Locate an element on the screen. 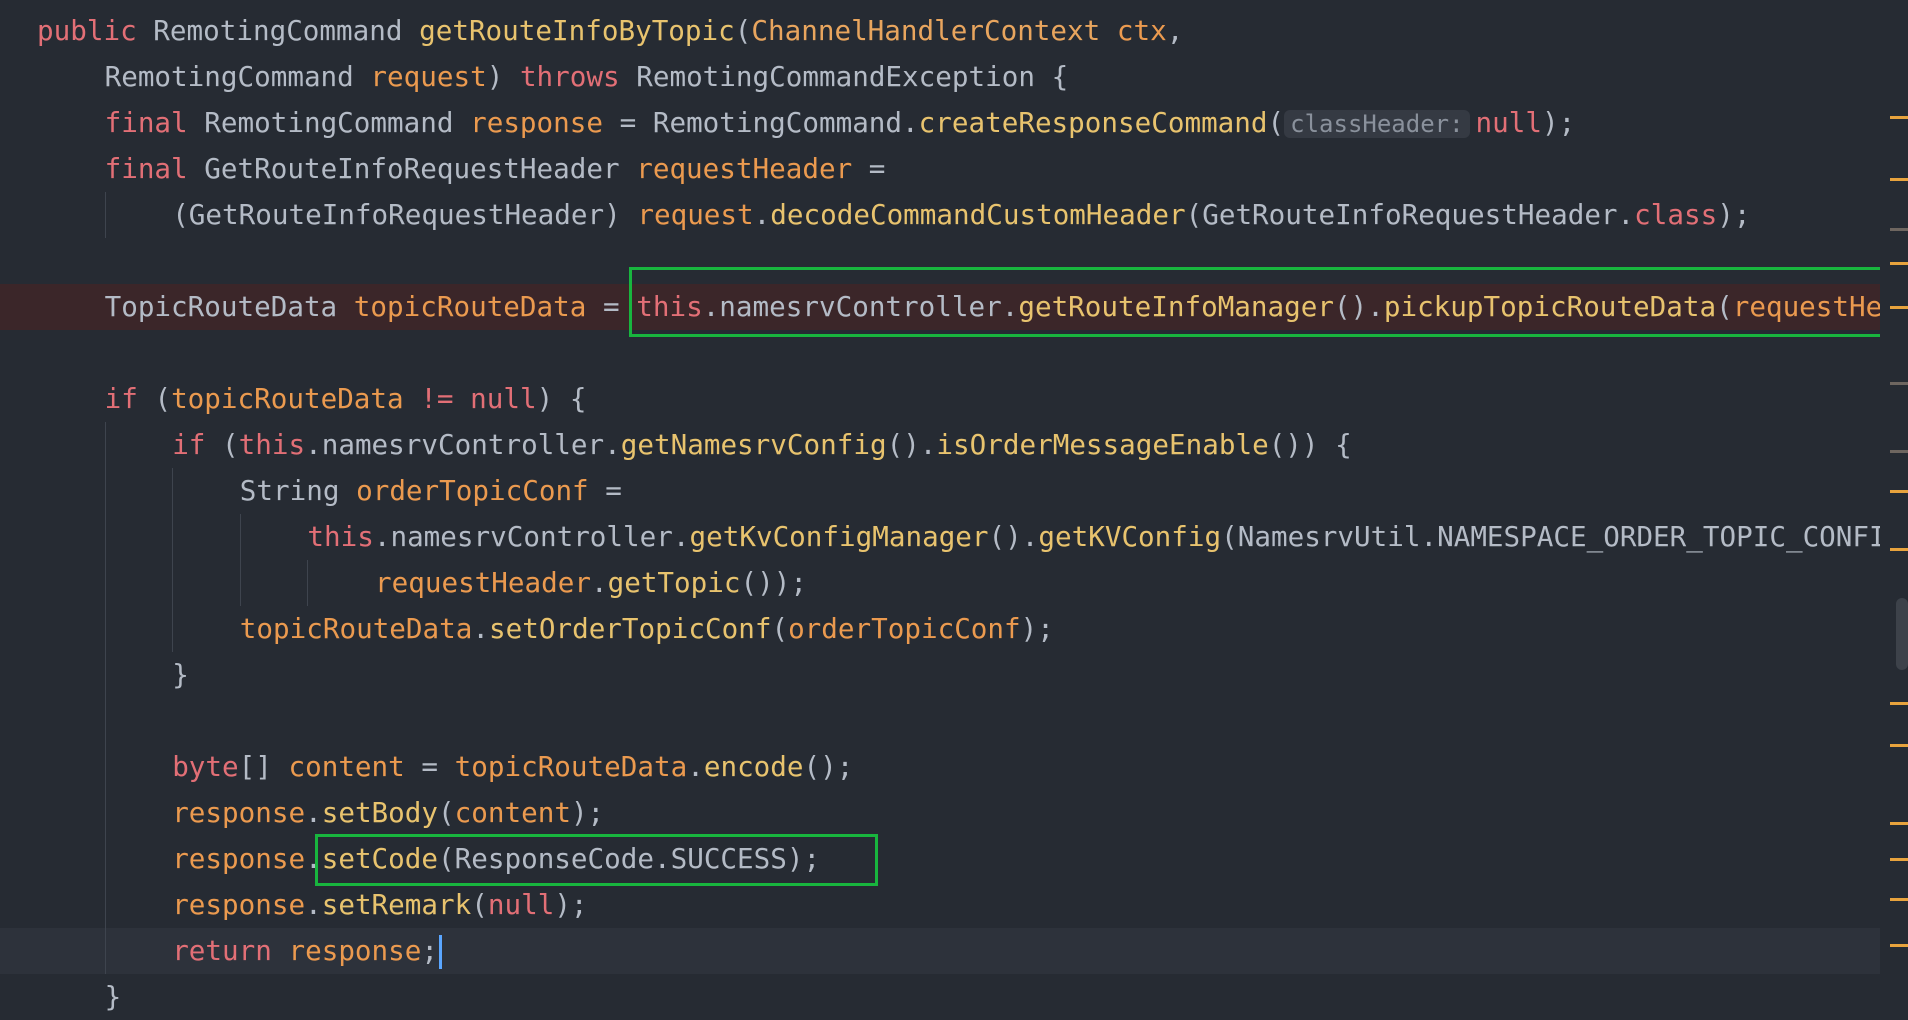 This screenshot has height=1020, width=1908. code-token: ChannelHandlerContext is located at coordinates (926, 30).